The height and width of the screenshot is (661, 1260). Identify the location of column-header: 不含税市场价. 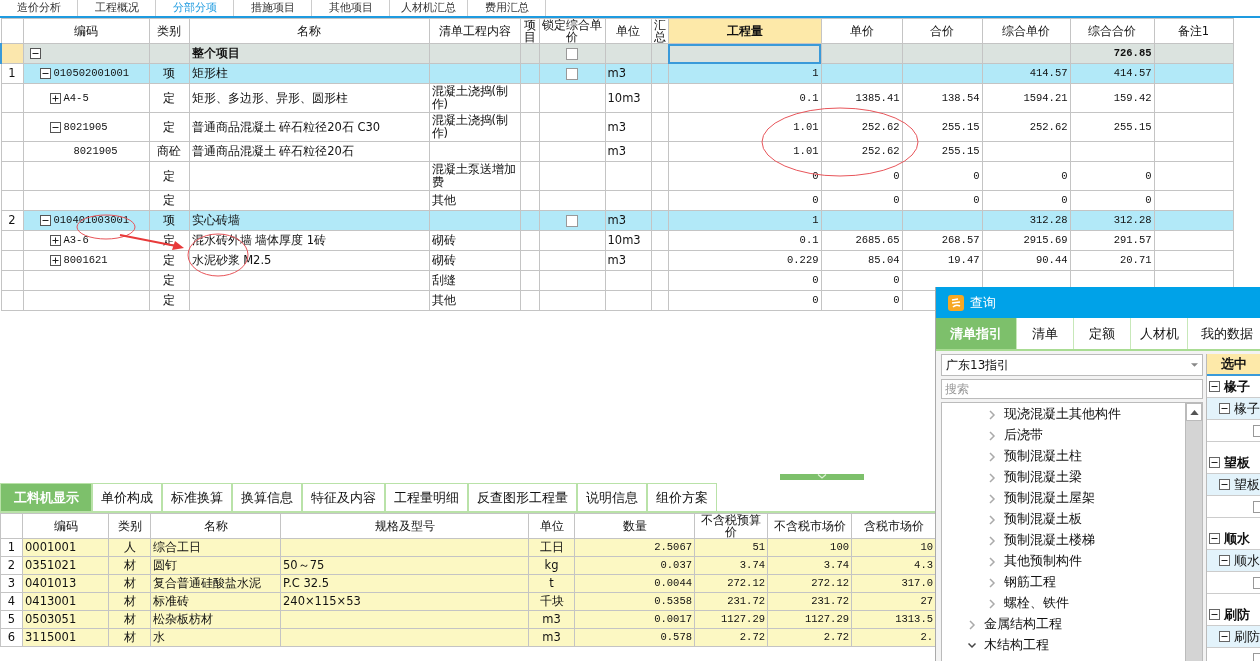
(809, 526).